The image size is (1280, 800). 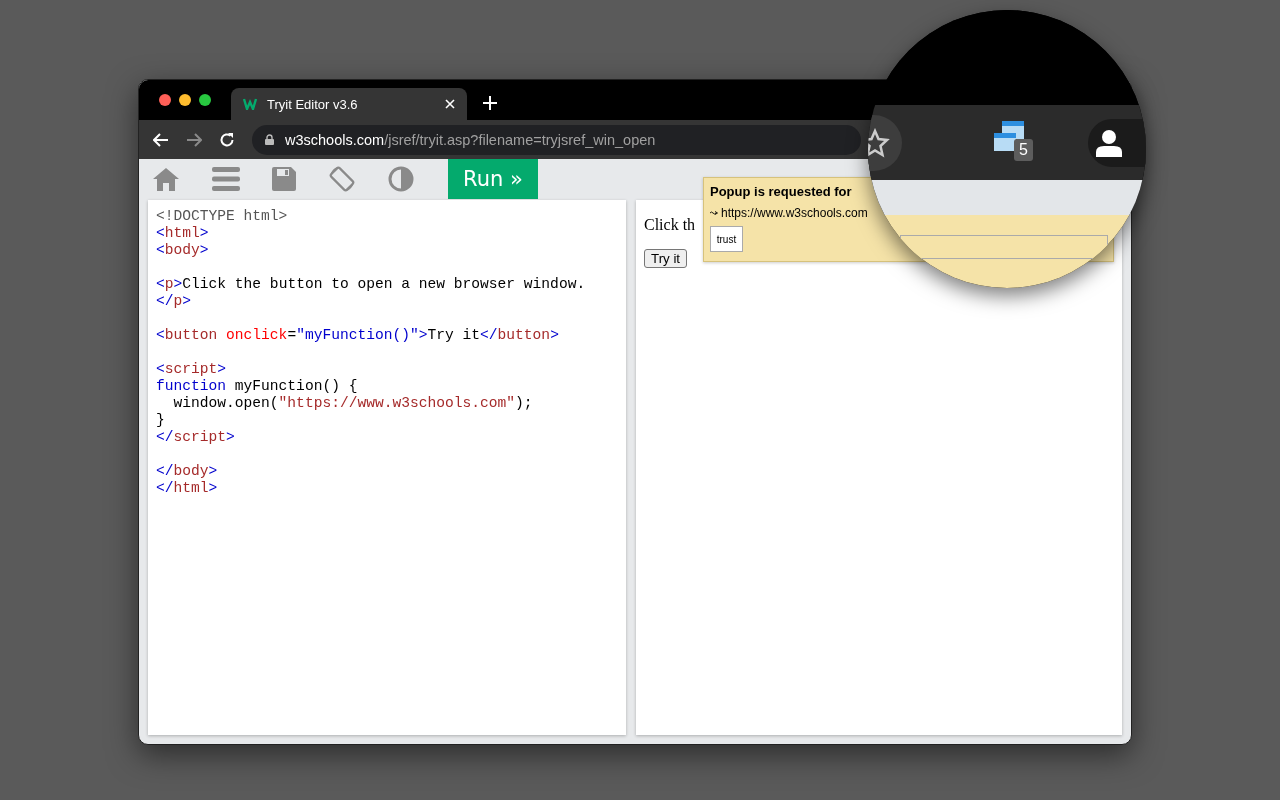 I want to click on reload-icon, so click(x=227, y=139).